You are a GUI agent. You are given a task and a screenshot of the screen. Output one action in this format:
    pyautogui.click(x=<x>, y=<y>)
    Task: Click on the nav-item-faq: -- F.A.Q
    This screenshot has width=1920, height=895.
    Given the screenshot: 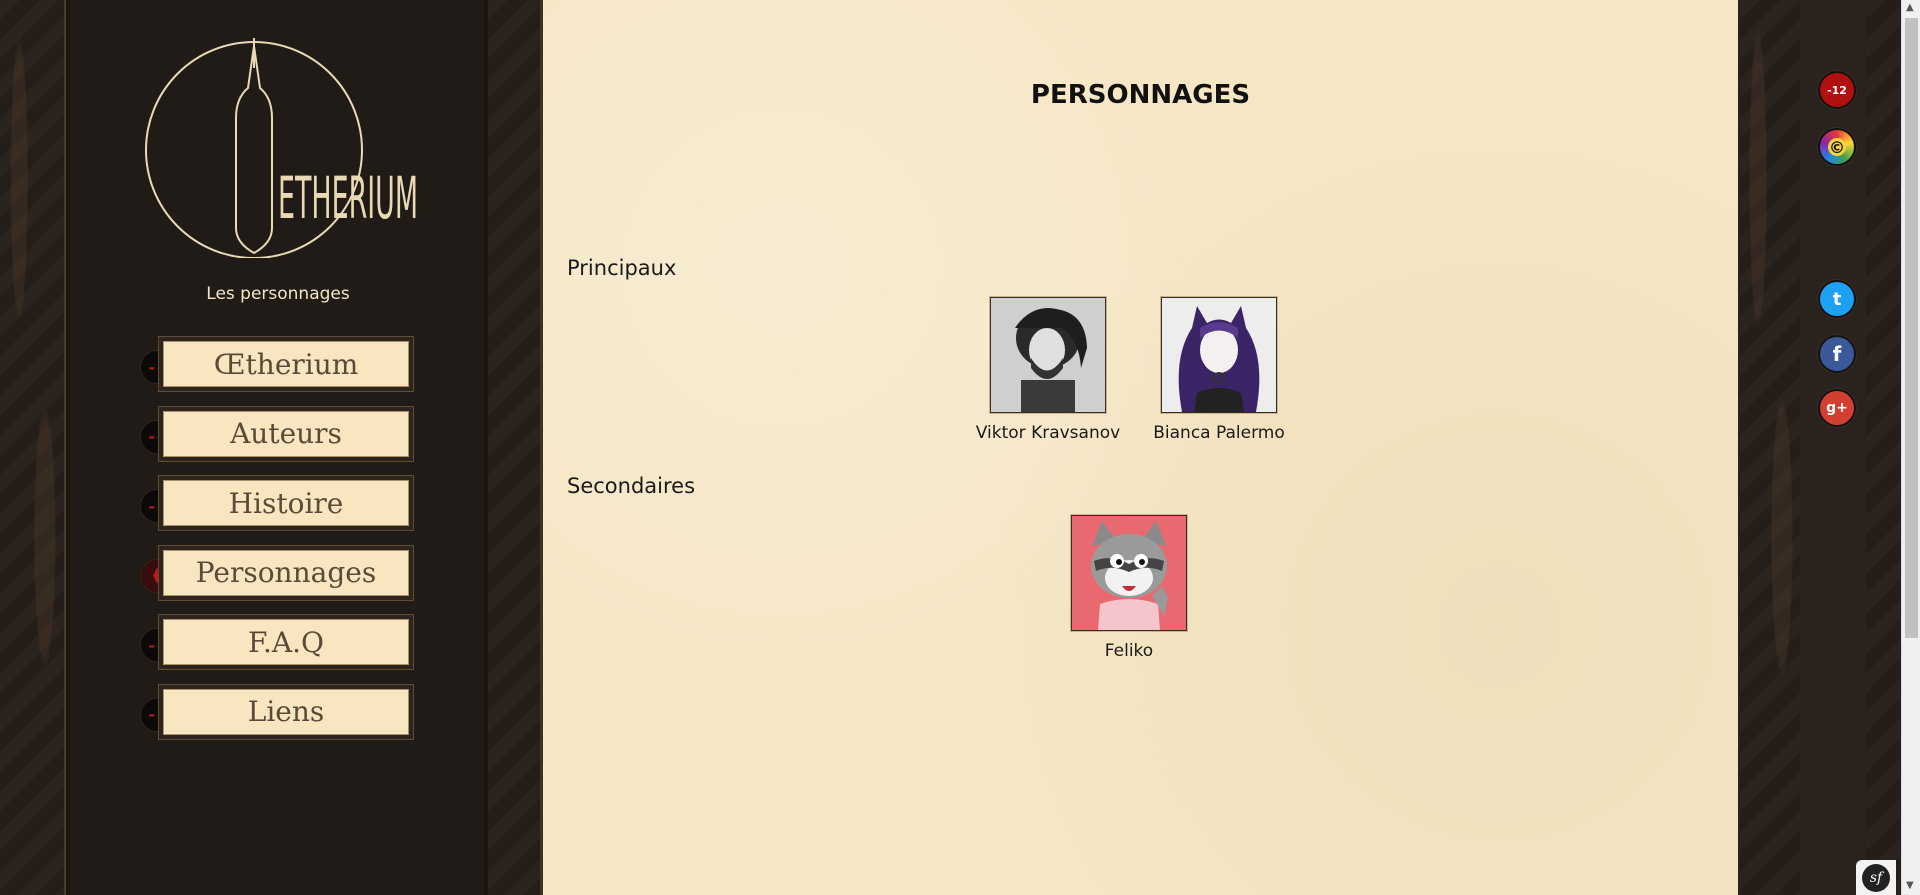 What is the action you would take?
    pyautogui.click(x=278, y=643)
    